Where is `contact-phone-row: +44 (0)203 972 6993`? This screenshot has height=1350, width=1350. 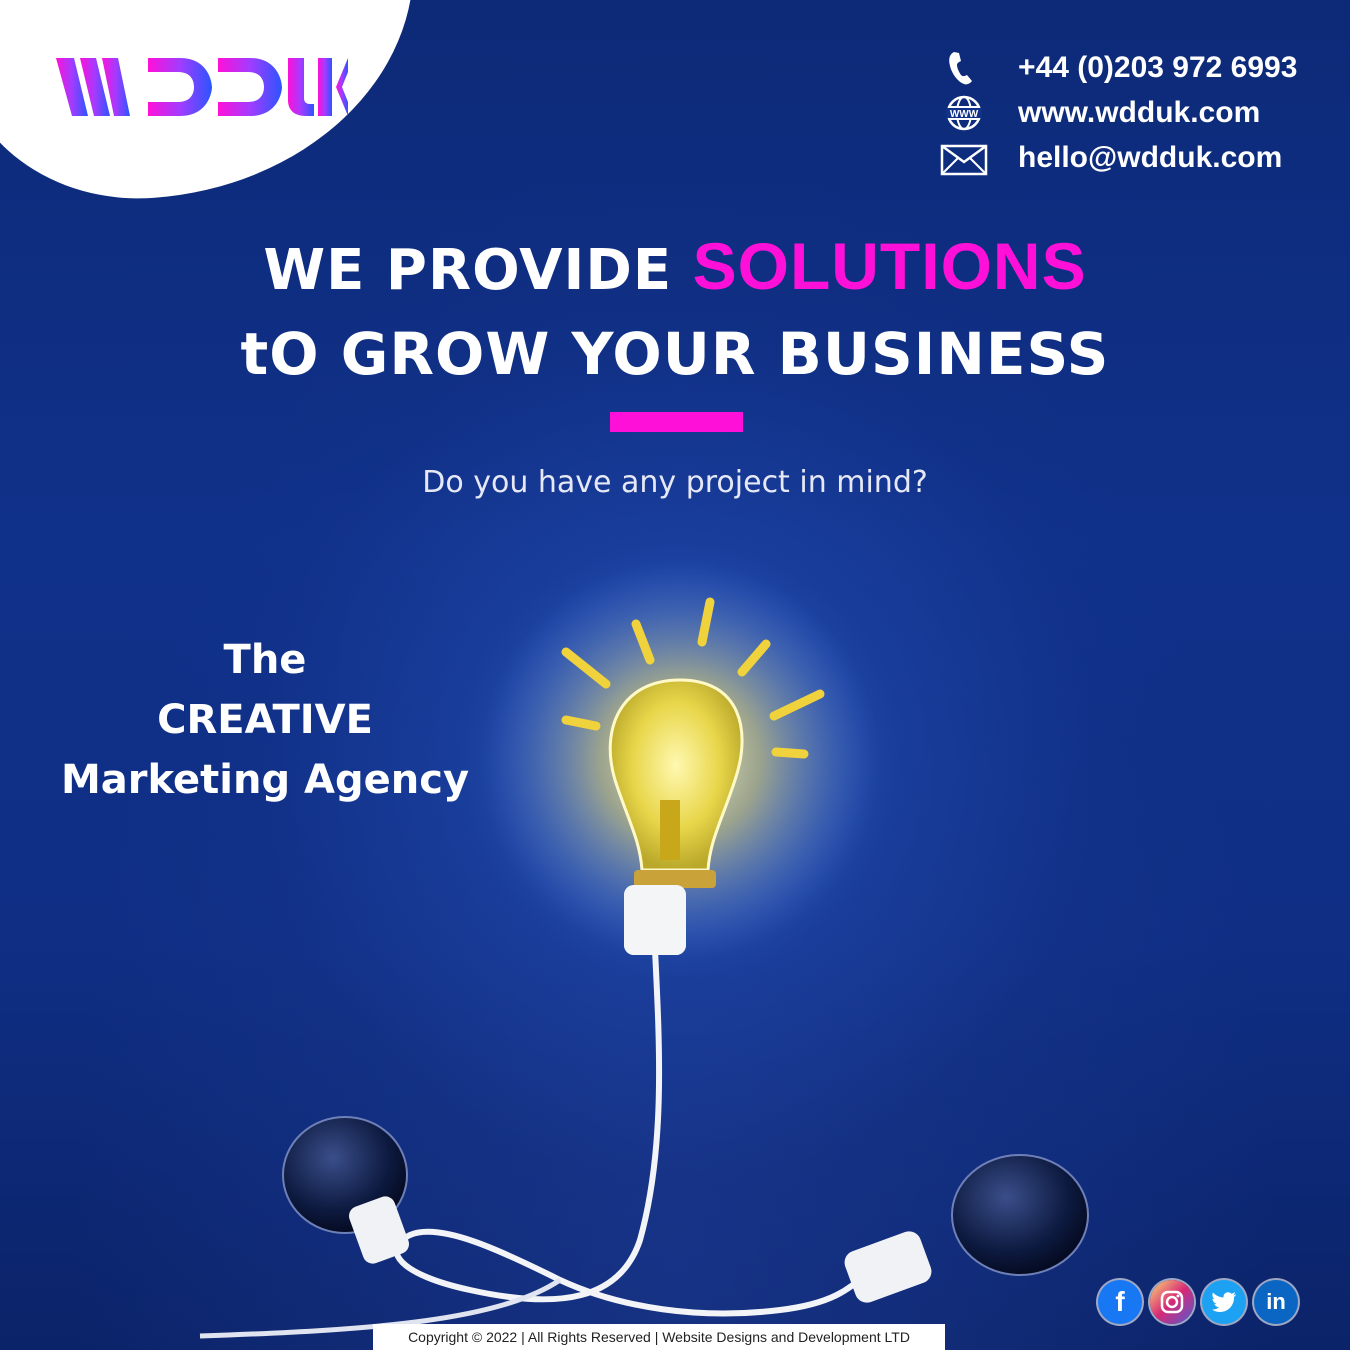 contact-phone-row: +44 (0)203 972 6993 is located at coordinates (1128, 70).